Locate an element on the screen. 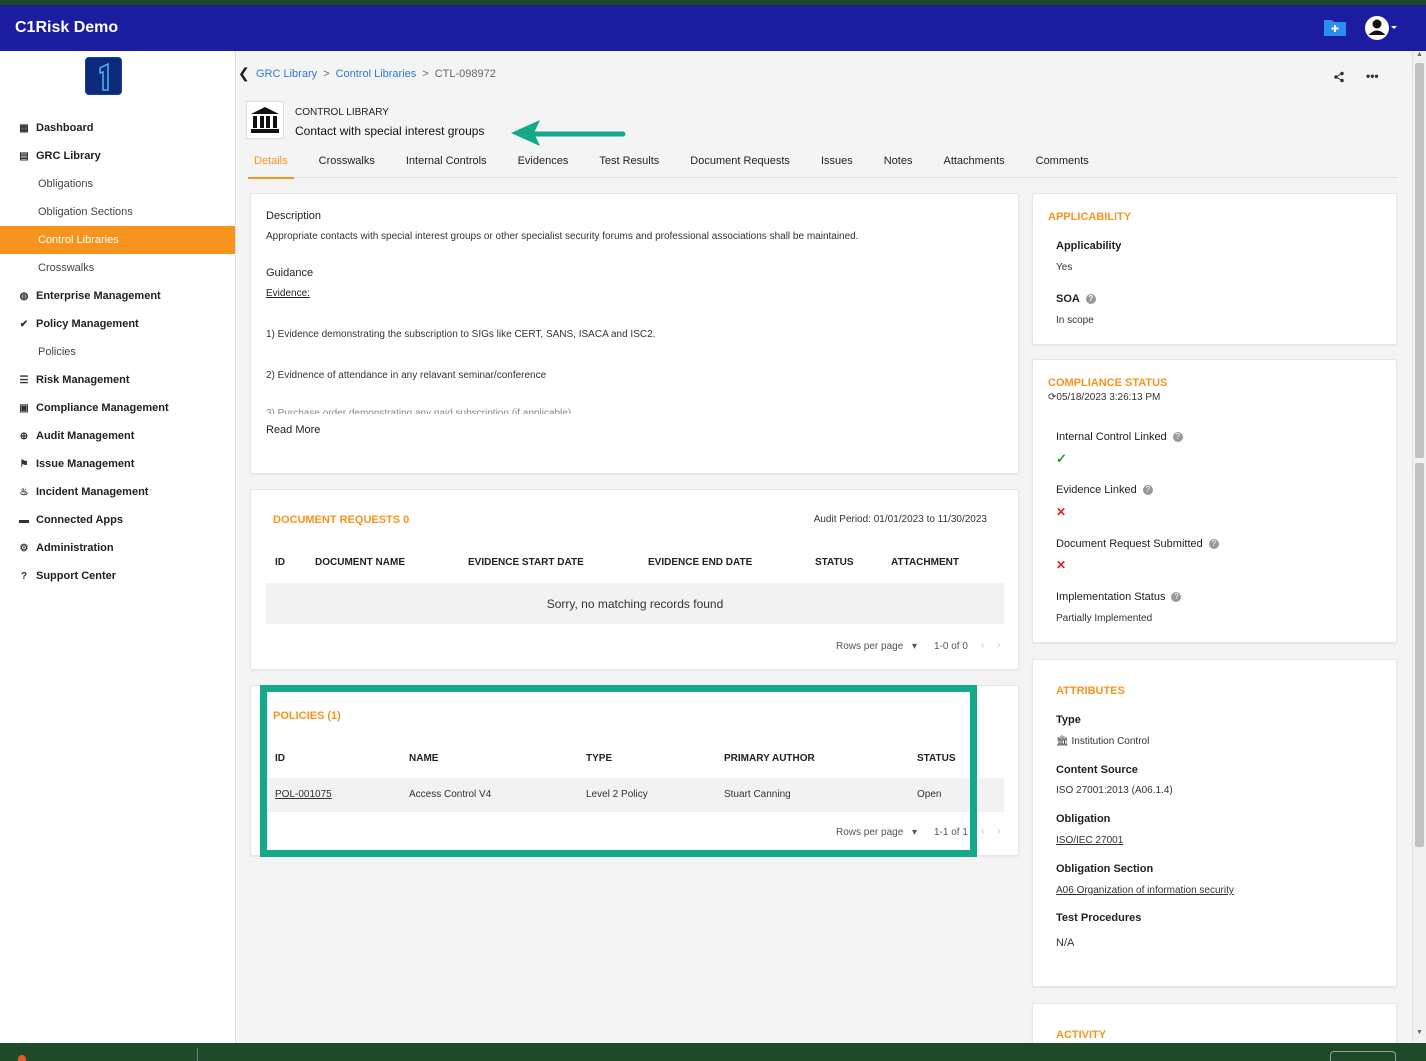 The image size is (1426, 1061). sidebar-item-dashboard: ▦ Dashboard is located at coordinates (117, 128).